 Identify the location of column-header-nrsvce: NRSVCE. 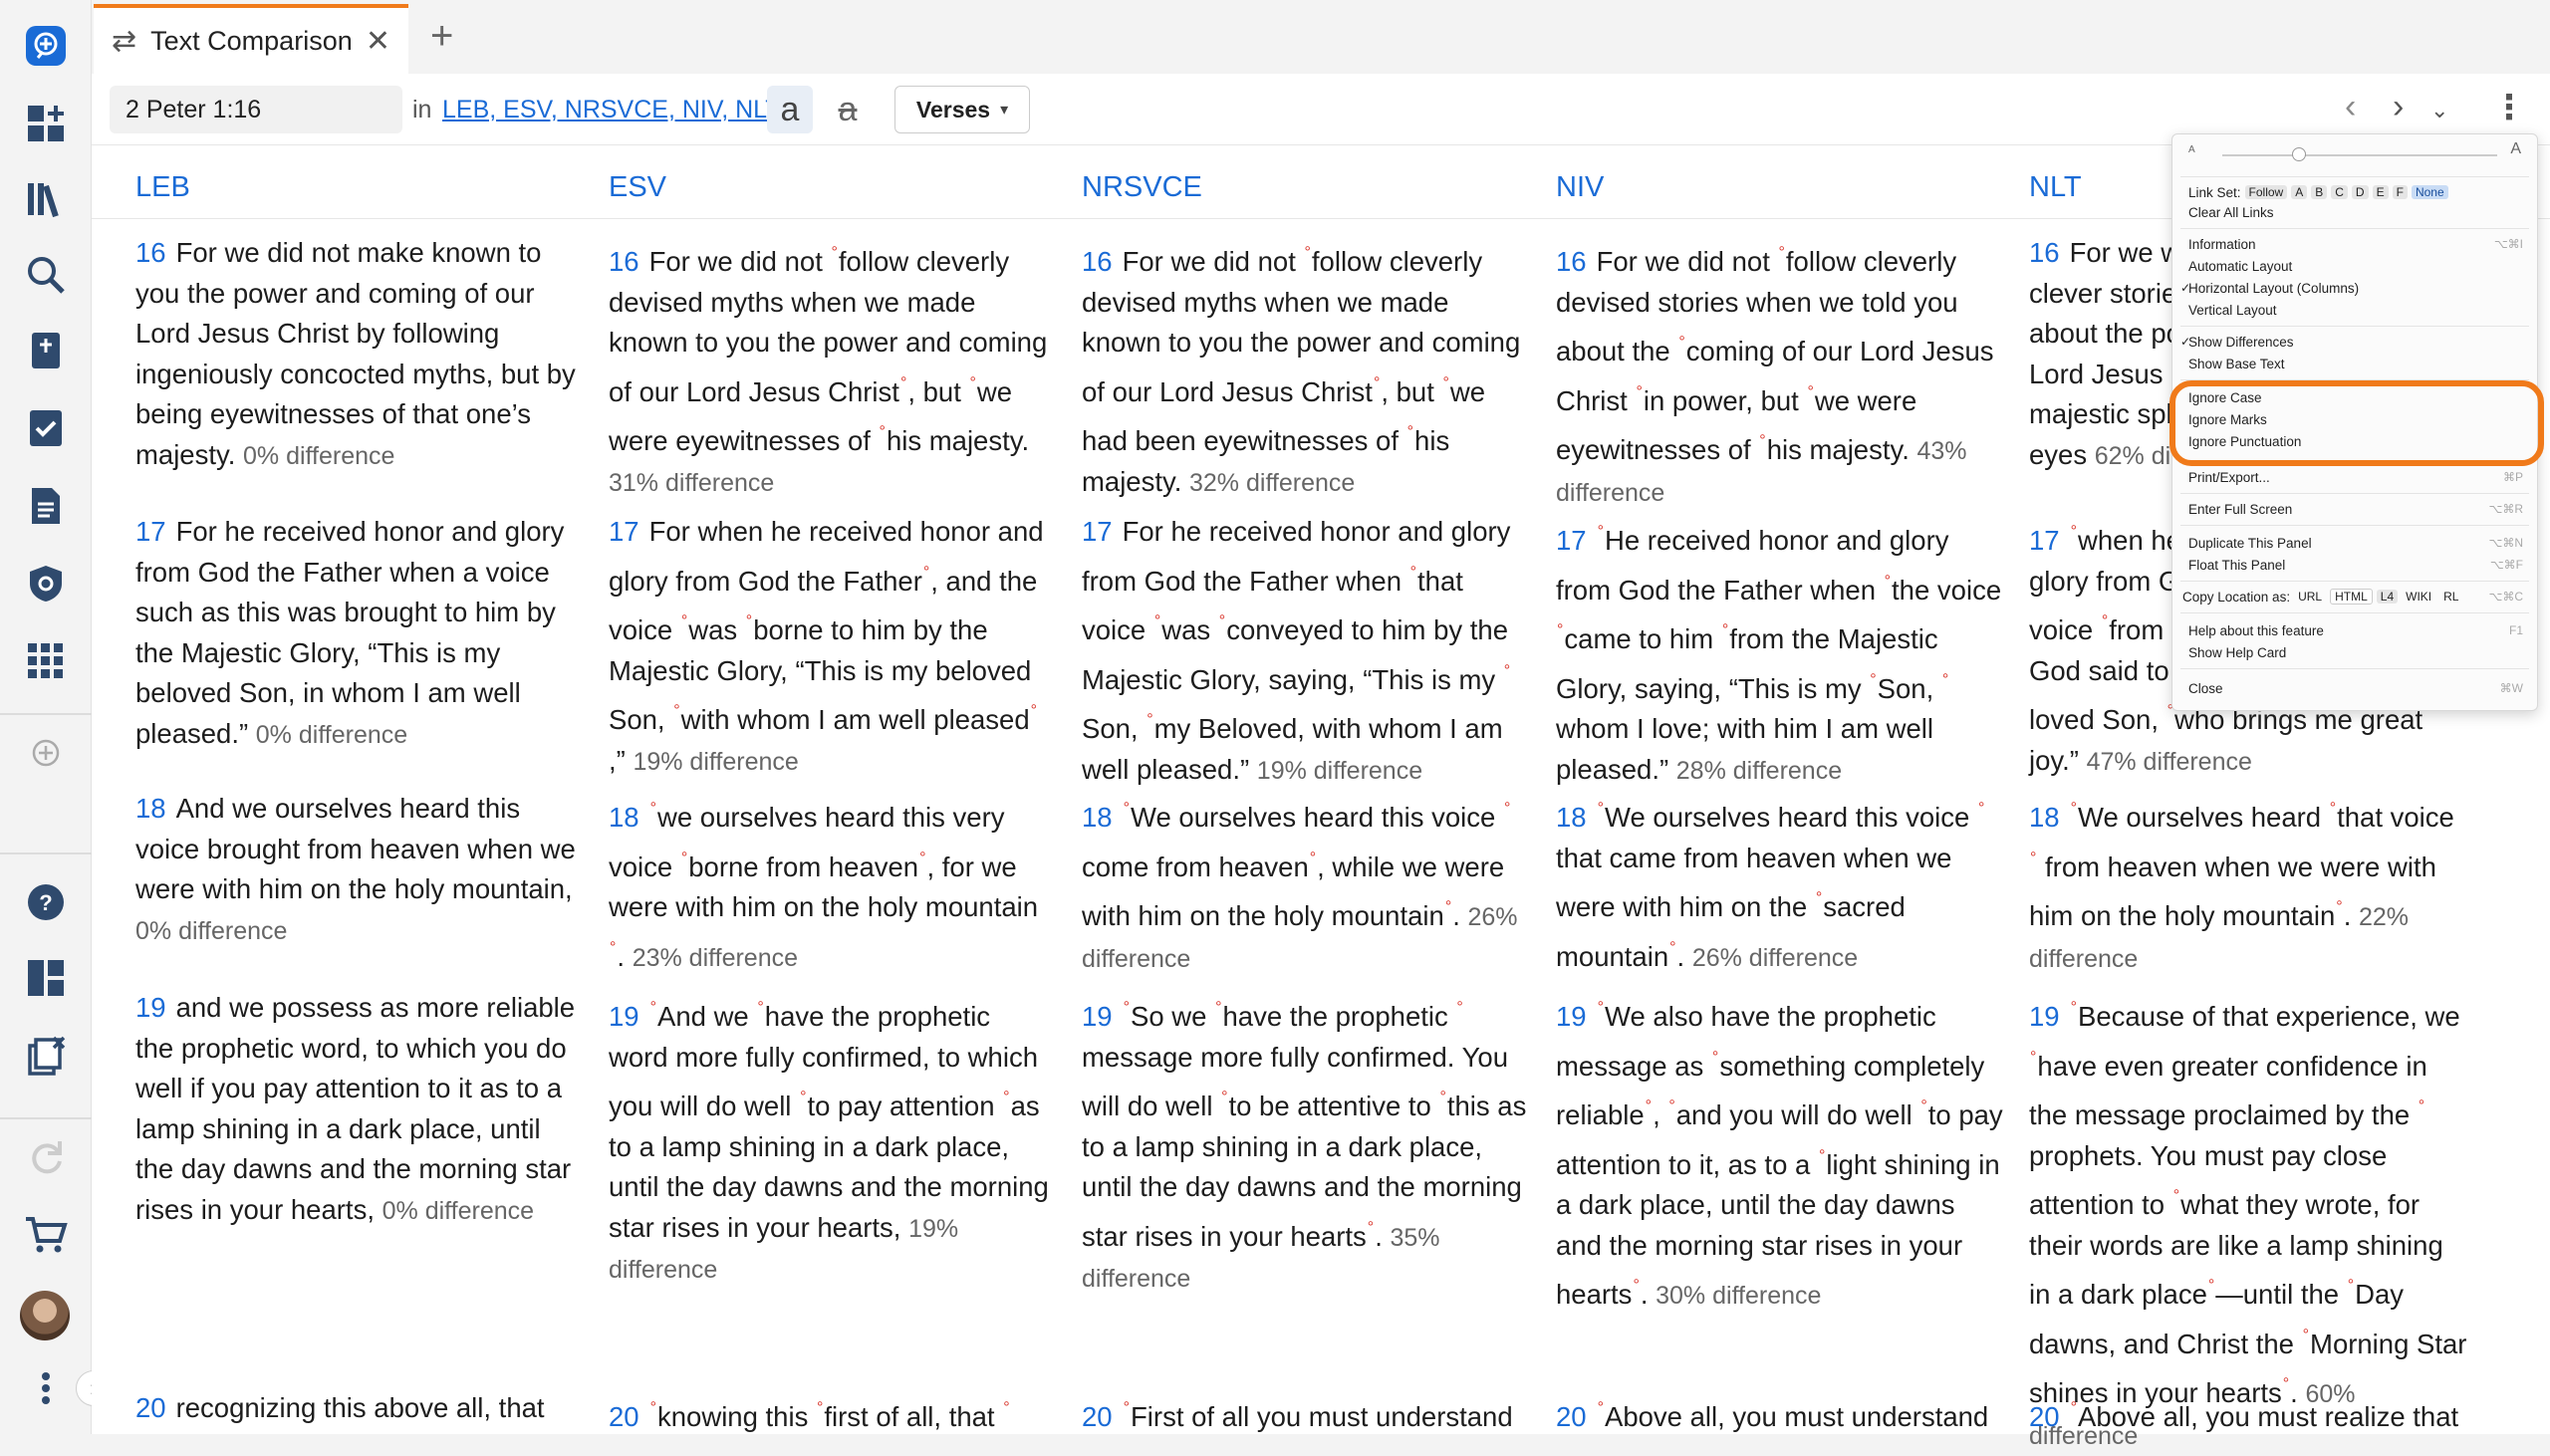
(1142, 187).